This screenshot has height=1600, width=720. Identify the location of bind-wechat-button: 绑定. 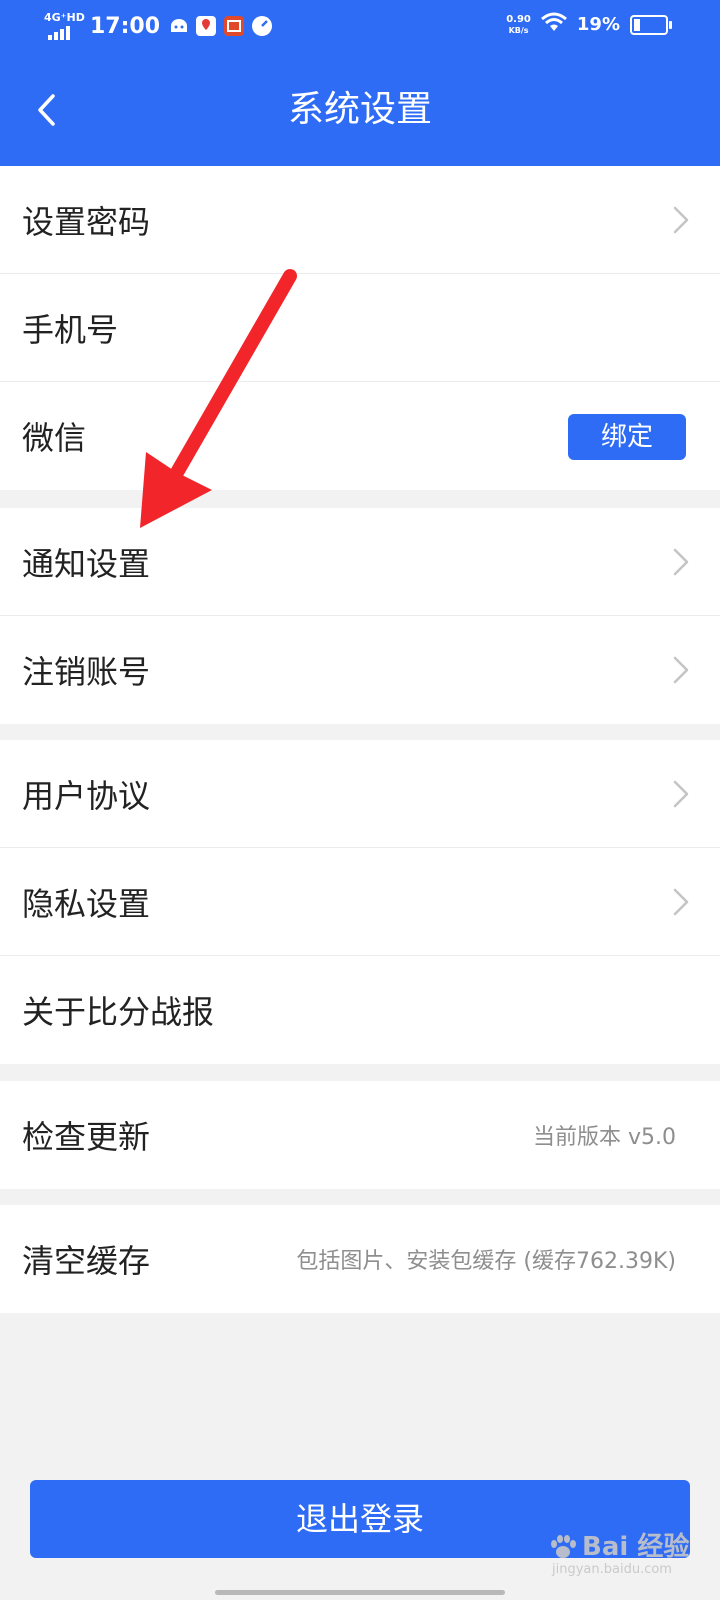
(627, 437).